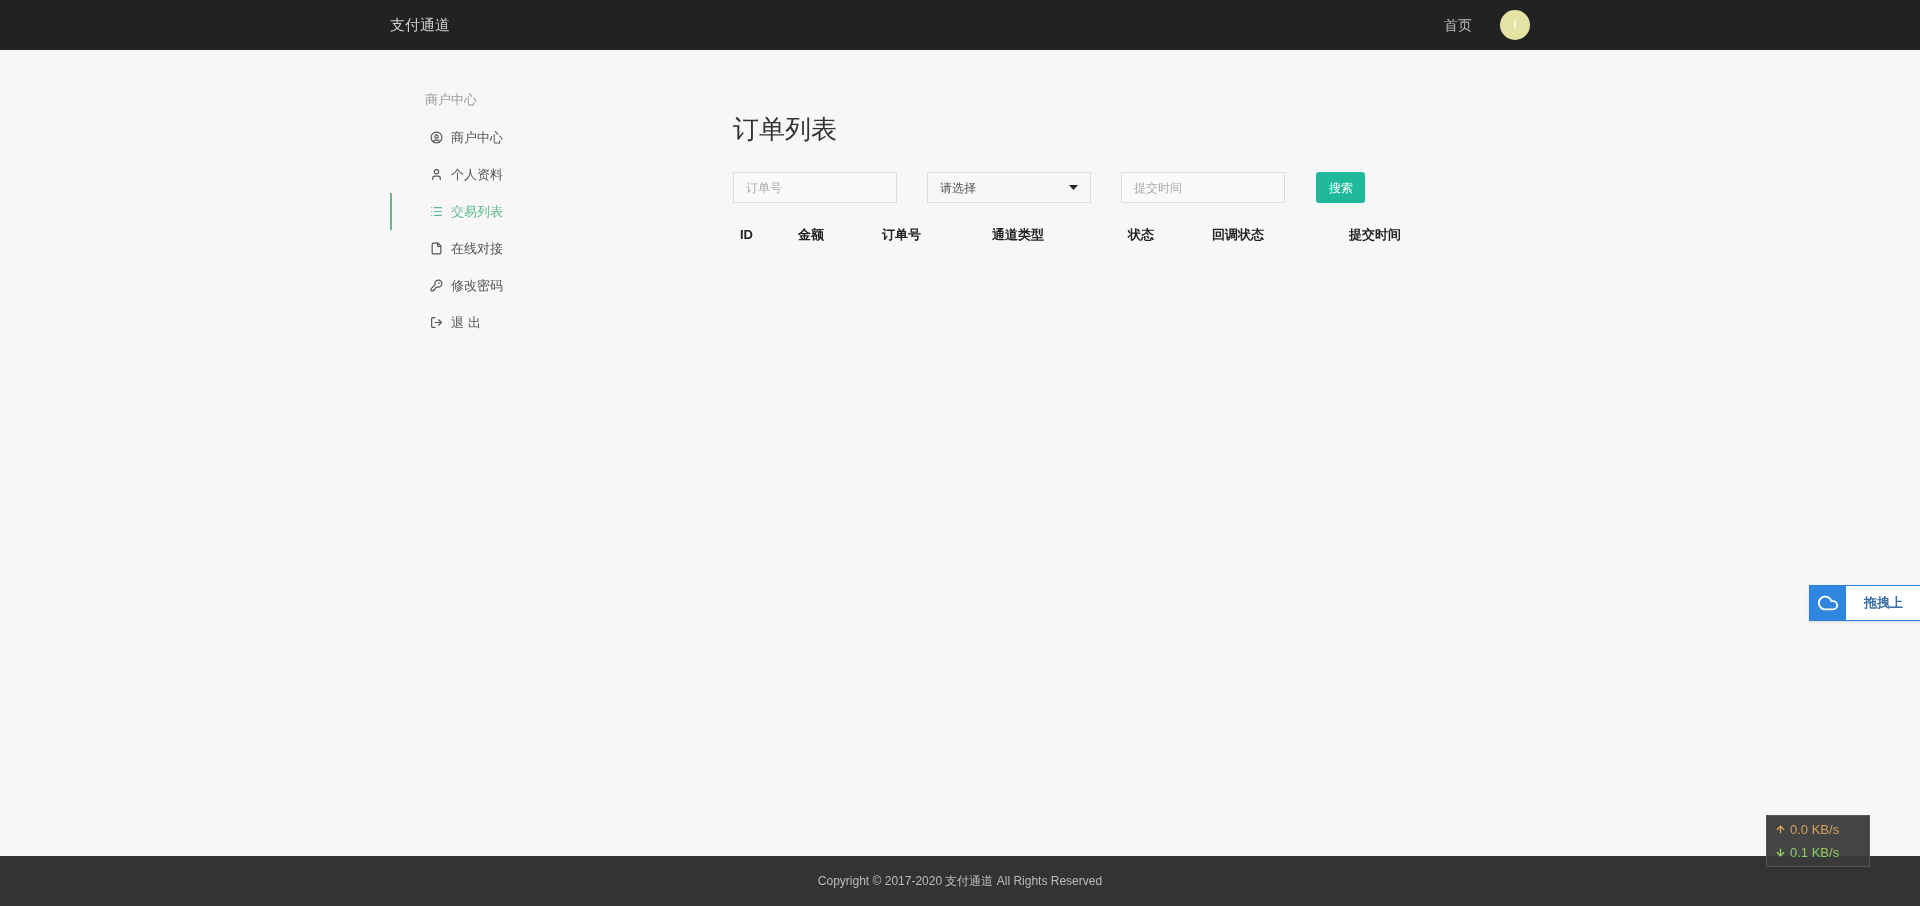 This screenshot has width=1920, height=906. What do you see at coordinates (451, 100) in the screenshot?
I see `sidebar-heading: 商户中心` at bounding box center [451, 100].